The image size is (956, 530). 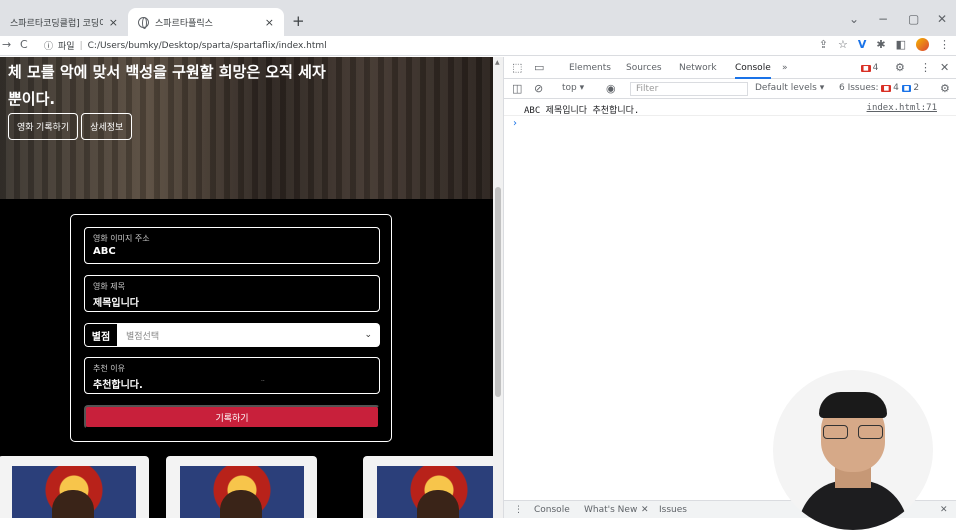 I want to click on image-url-field: 영화 이미지 주소 ABC, so click(x=232, y=245).